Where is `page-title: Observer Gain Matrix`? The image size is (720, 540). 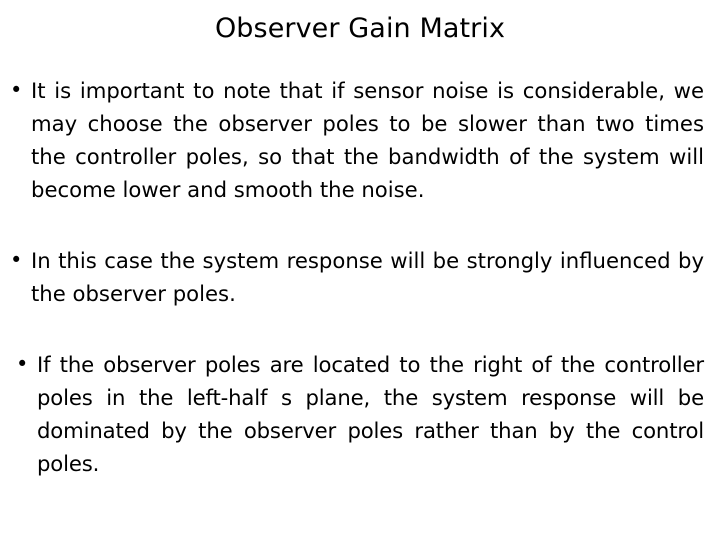
page-title: Observer Gain Matrix is located at coordinates (360, 28).